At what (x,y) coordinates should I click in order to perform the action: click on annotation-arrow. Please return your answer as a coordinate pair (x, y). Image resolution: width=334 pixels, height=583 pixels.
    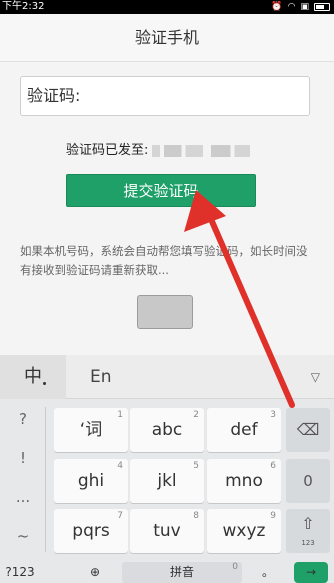
    Looking at the image, I should click on (239, 299).